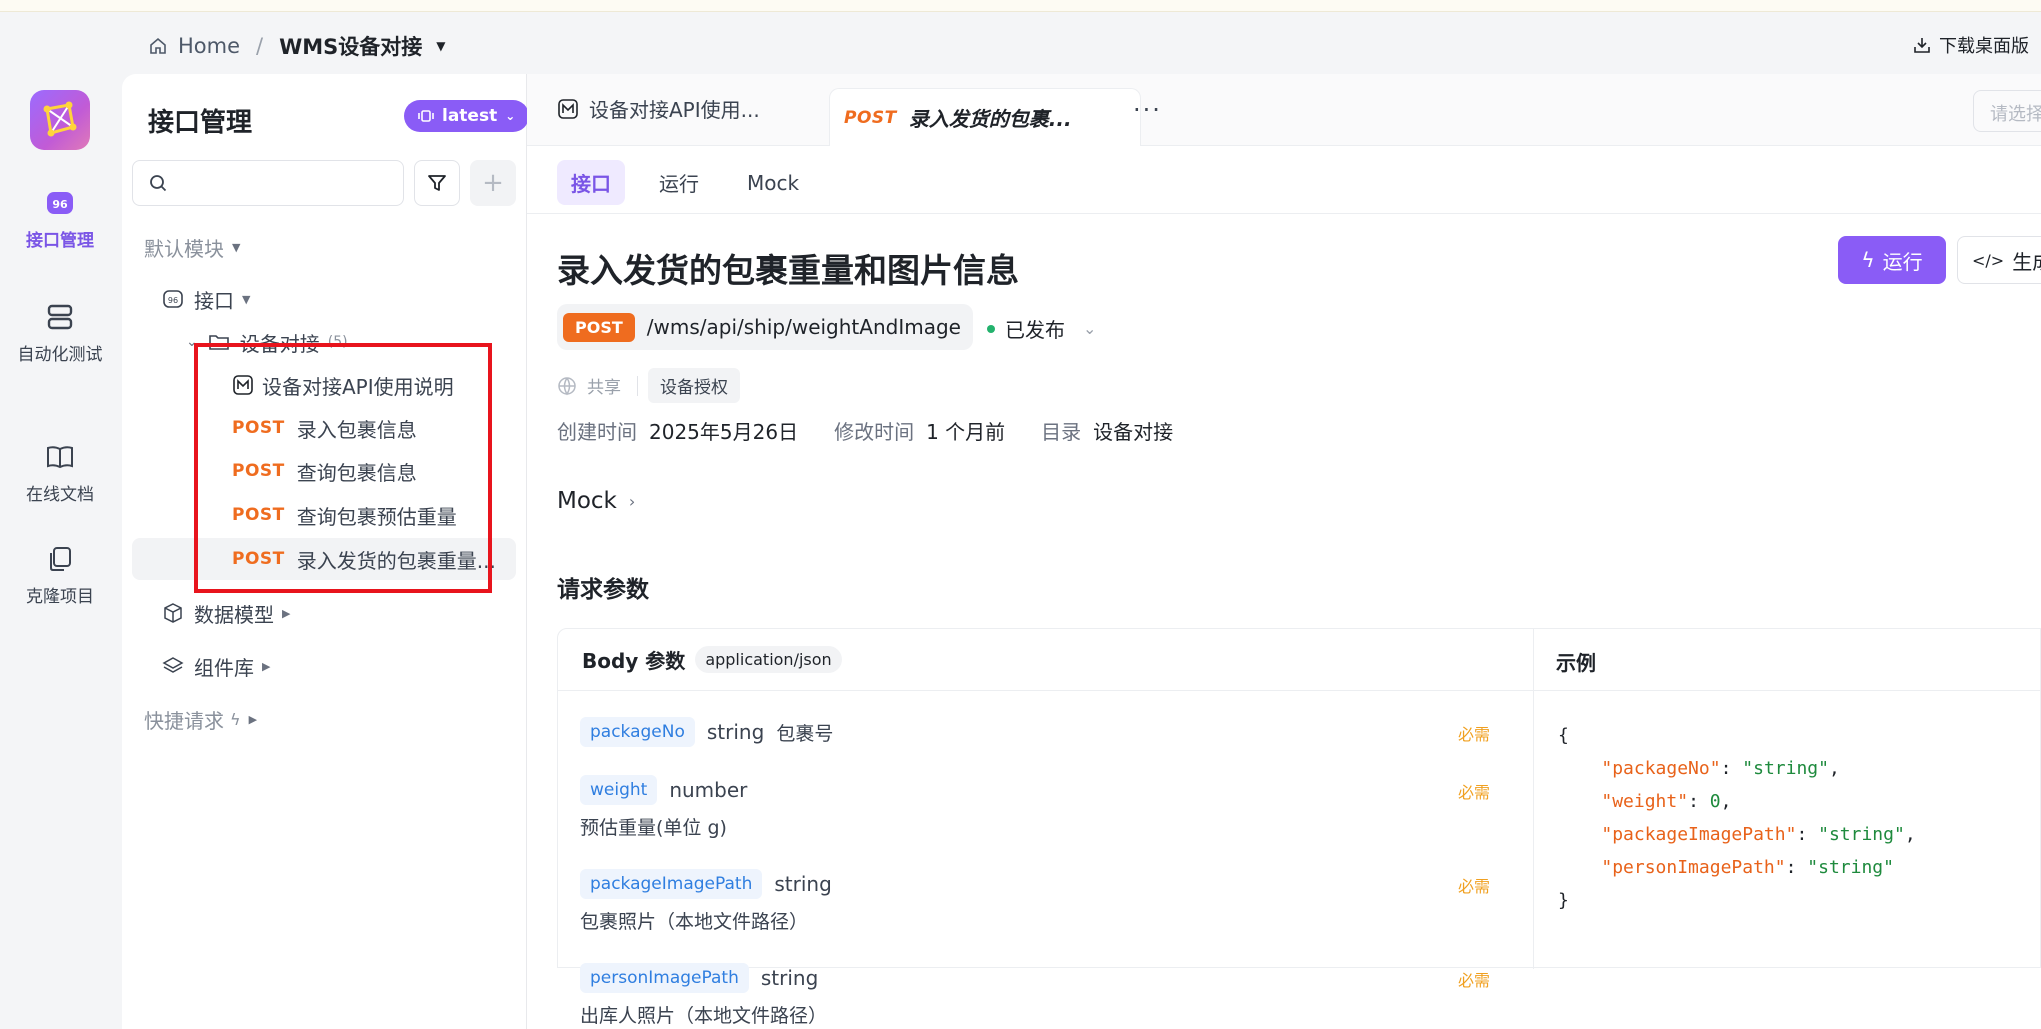 Image resolution: width=2041 pixels, height=1029 pixels. I want to click on subtab-run: 运行, so click(679, 182).